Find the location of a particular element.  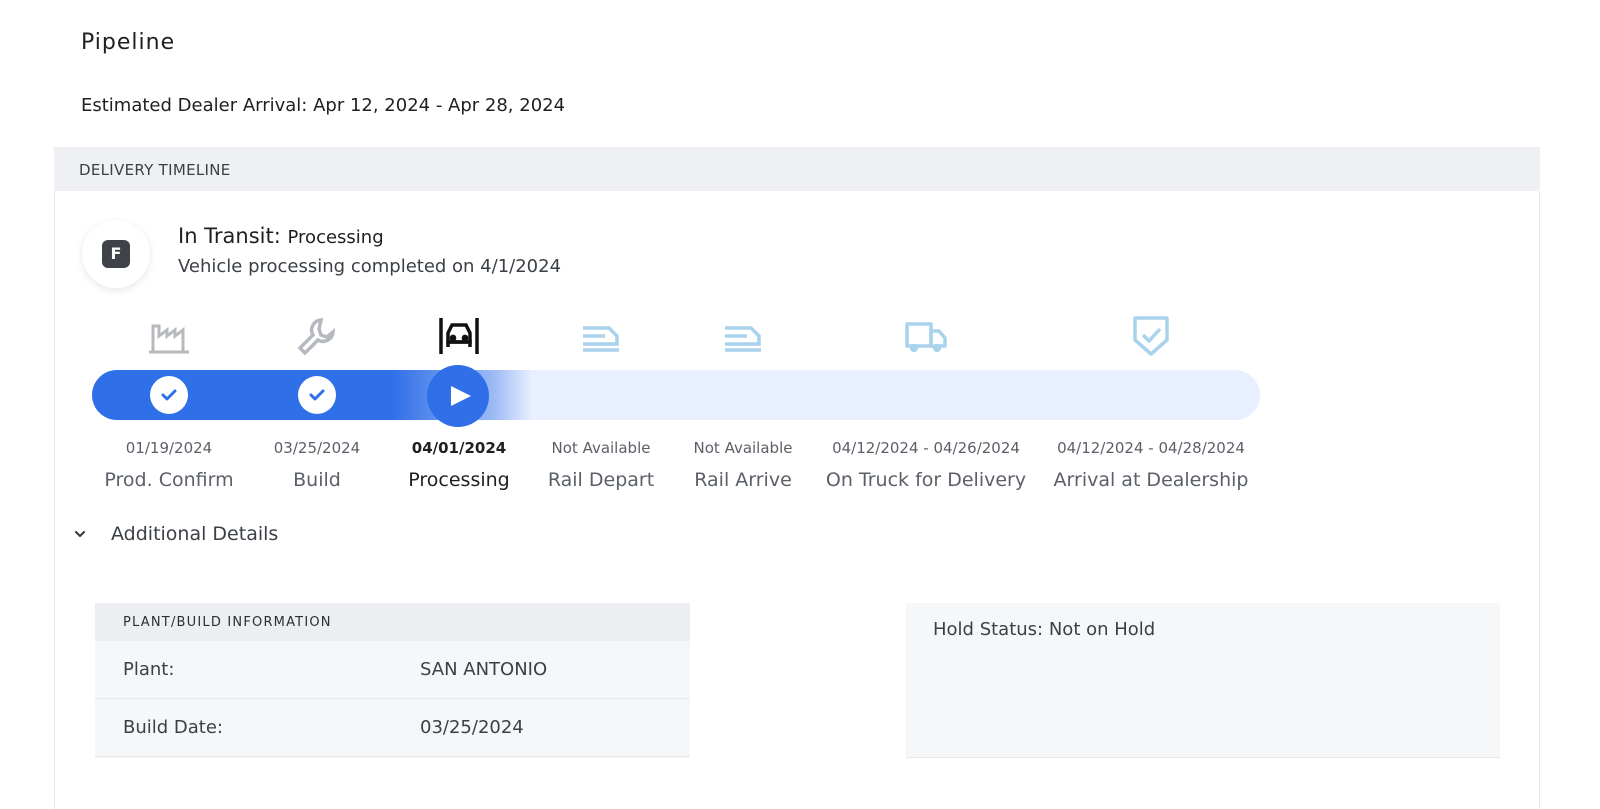

table-row: Build Date: 03/25/2024 is located at coordinates (392, 728).